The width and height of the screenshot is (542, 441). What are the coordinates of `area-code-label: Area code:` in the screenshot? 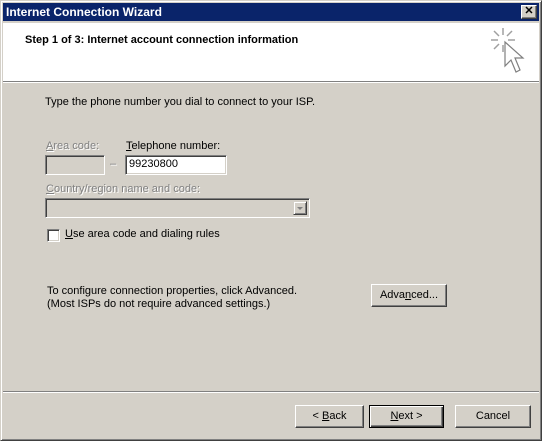 It's located at (73, 146).